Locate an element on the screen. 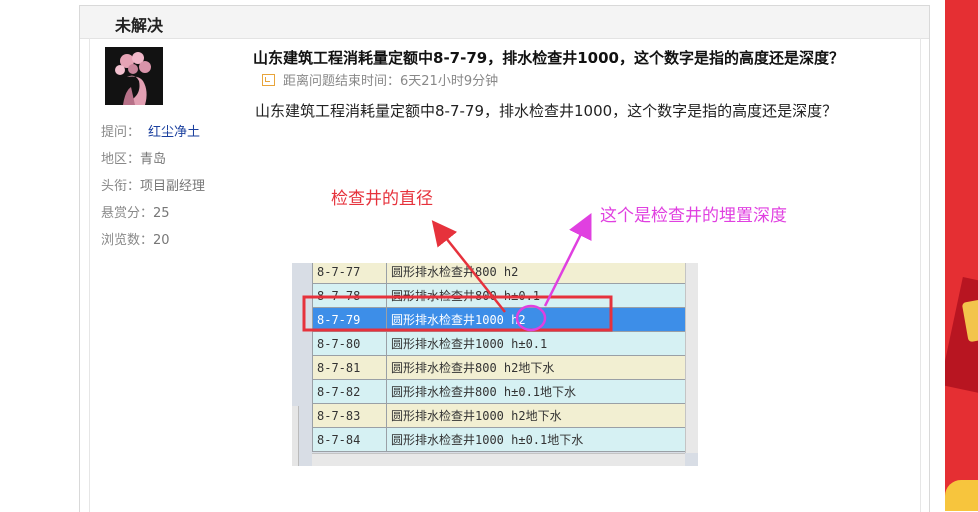 This screenshot has width=978, height=512. highlight-box is located at coordinates (457, 313).